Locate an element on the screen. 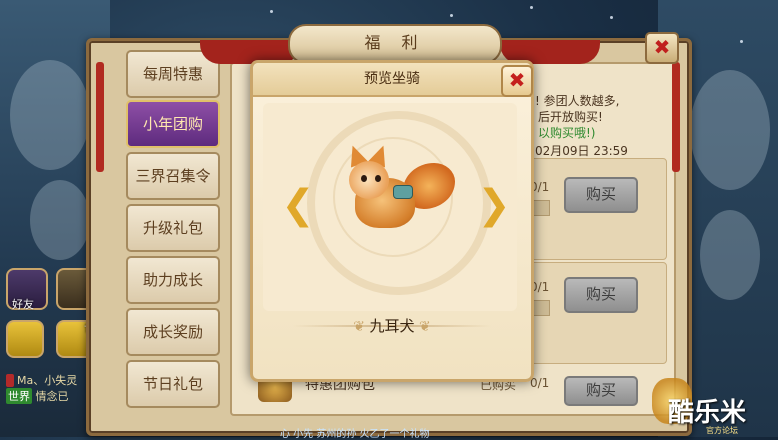 This screenshot has height=440, width=778. chat-text: 情念已 is located at coordinates (52, 396).